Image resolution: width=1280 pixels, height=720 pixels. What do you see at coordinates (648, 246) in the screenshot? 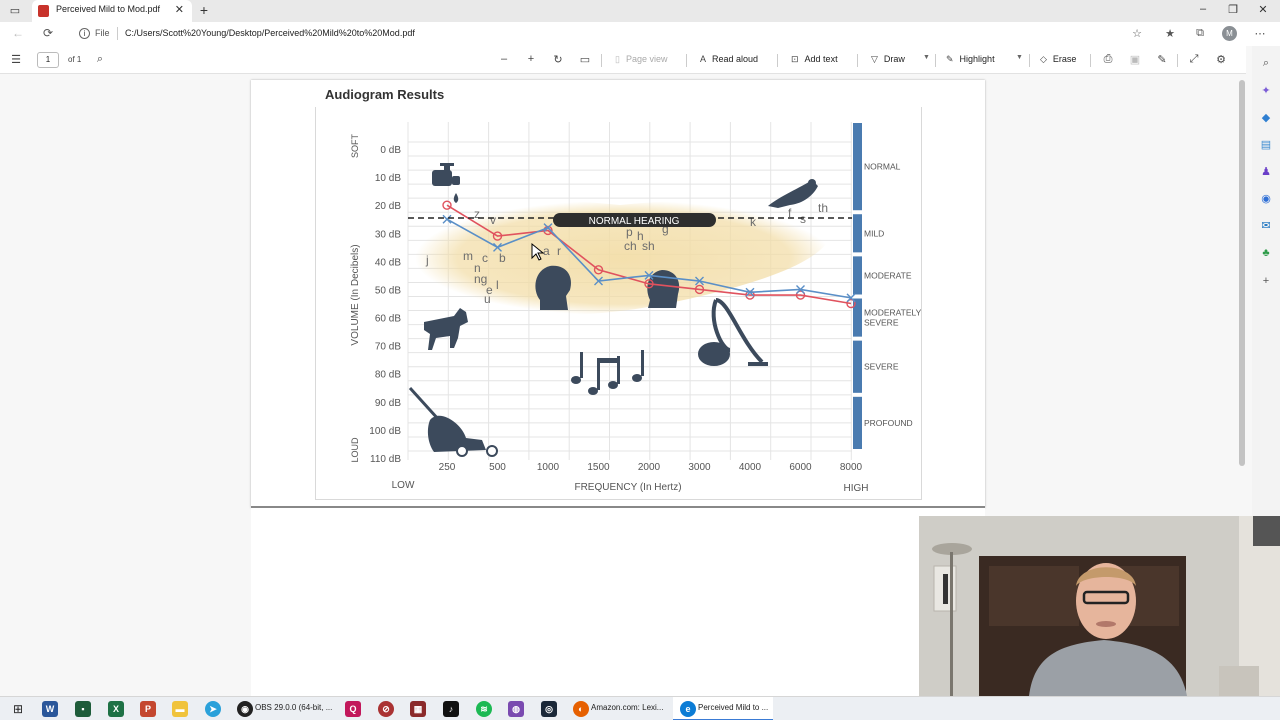
I see `speech-sound-label: sh` at bounding box center [648, 246].